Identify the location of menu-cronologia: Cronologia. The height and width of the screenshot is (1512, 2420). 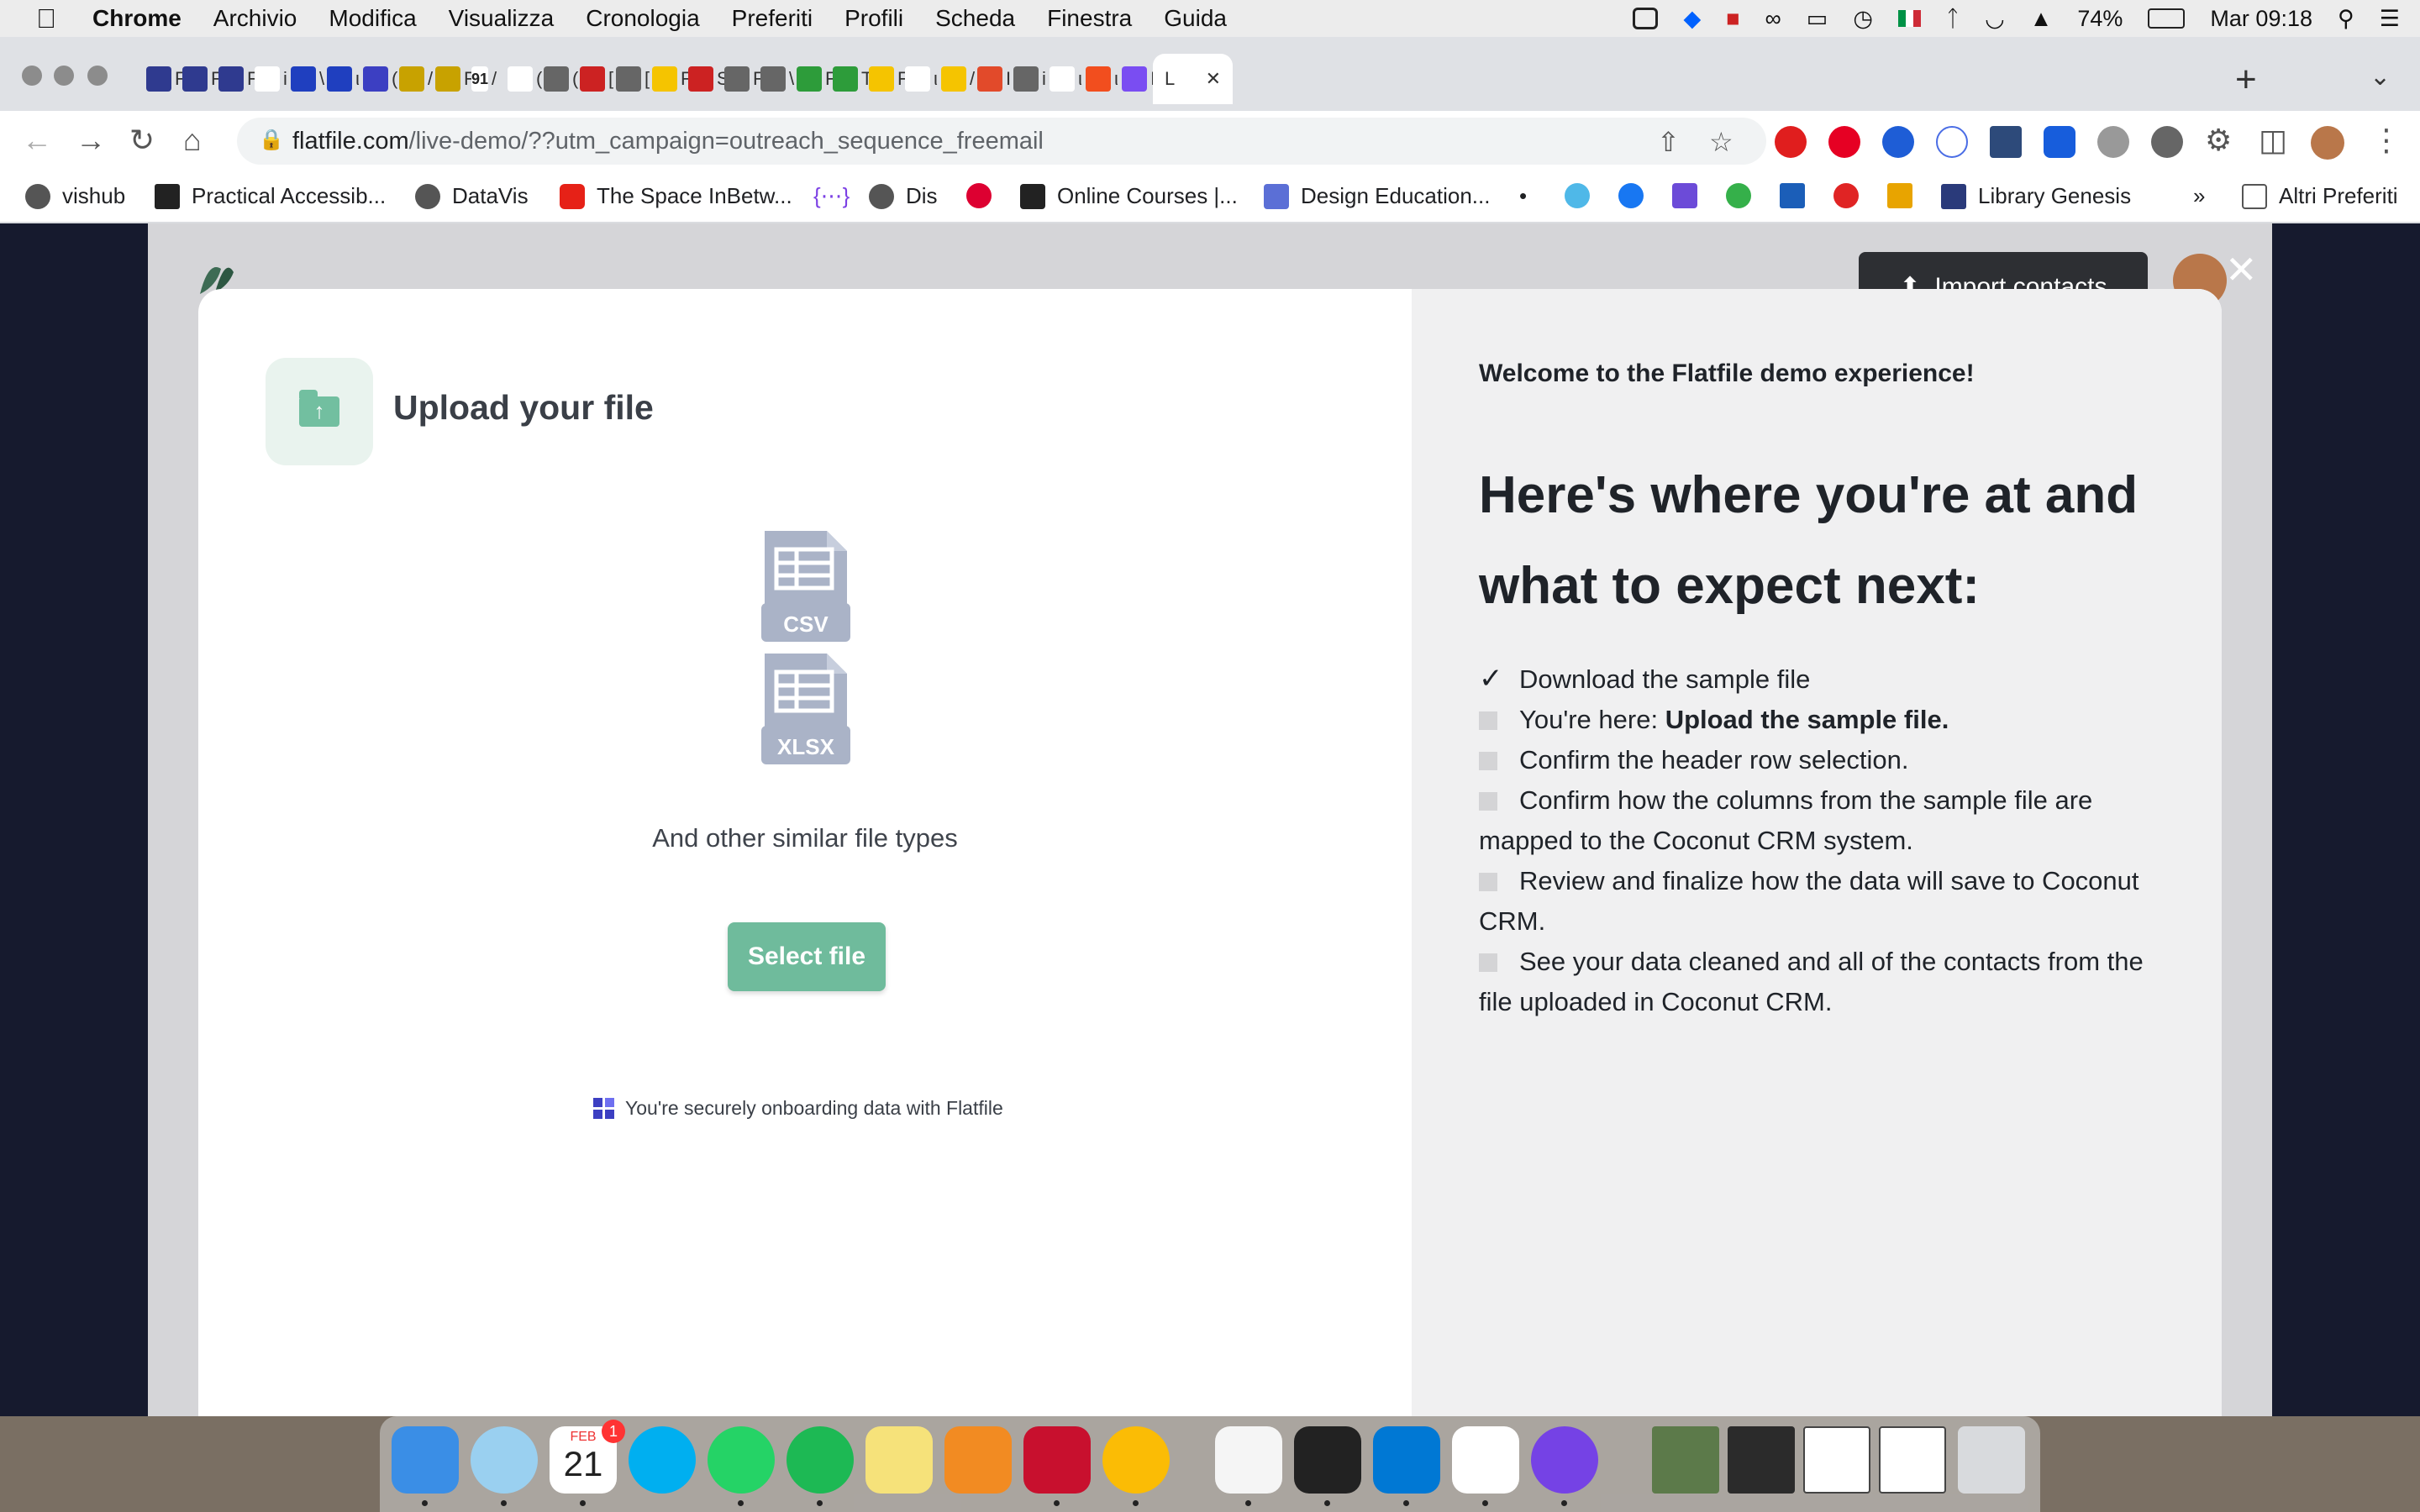
(643, 18).